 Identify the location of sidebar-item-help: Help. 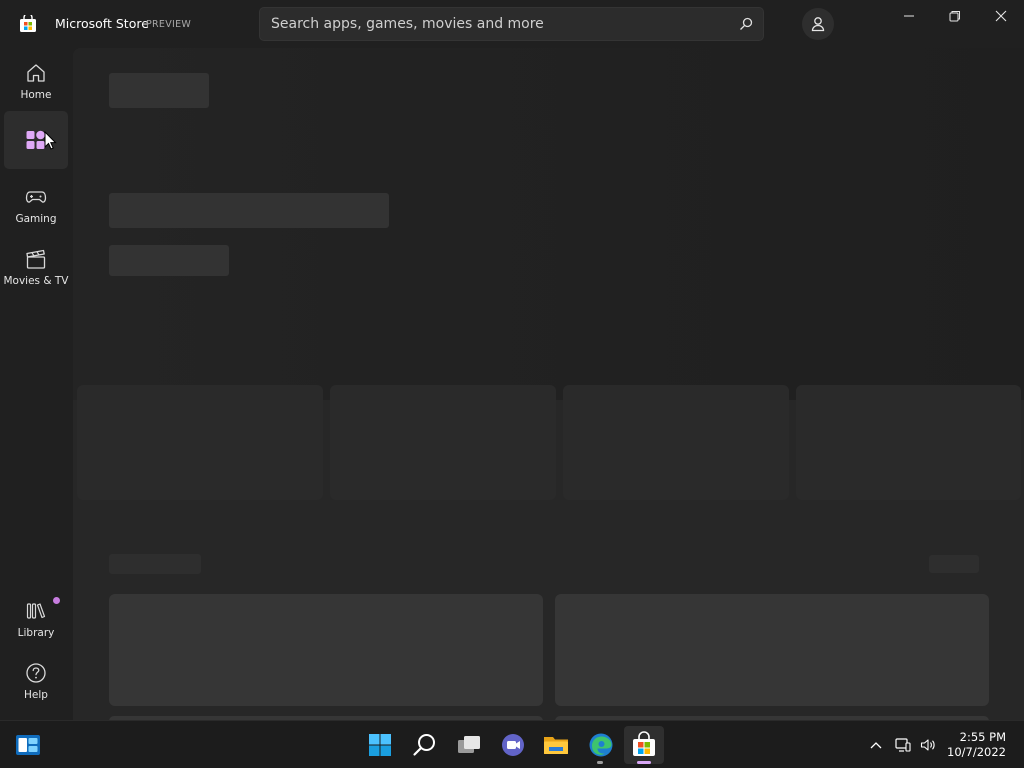
(36, 681).